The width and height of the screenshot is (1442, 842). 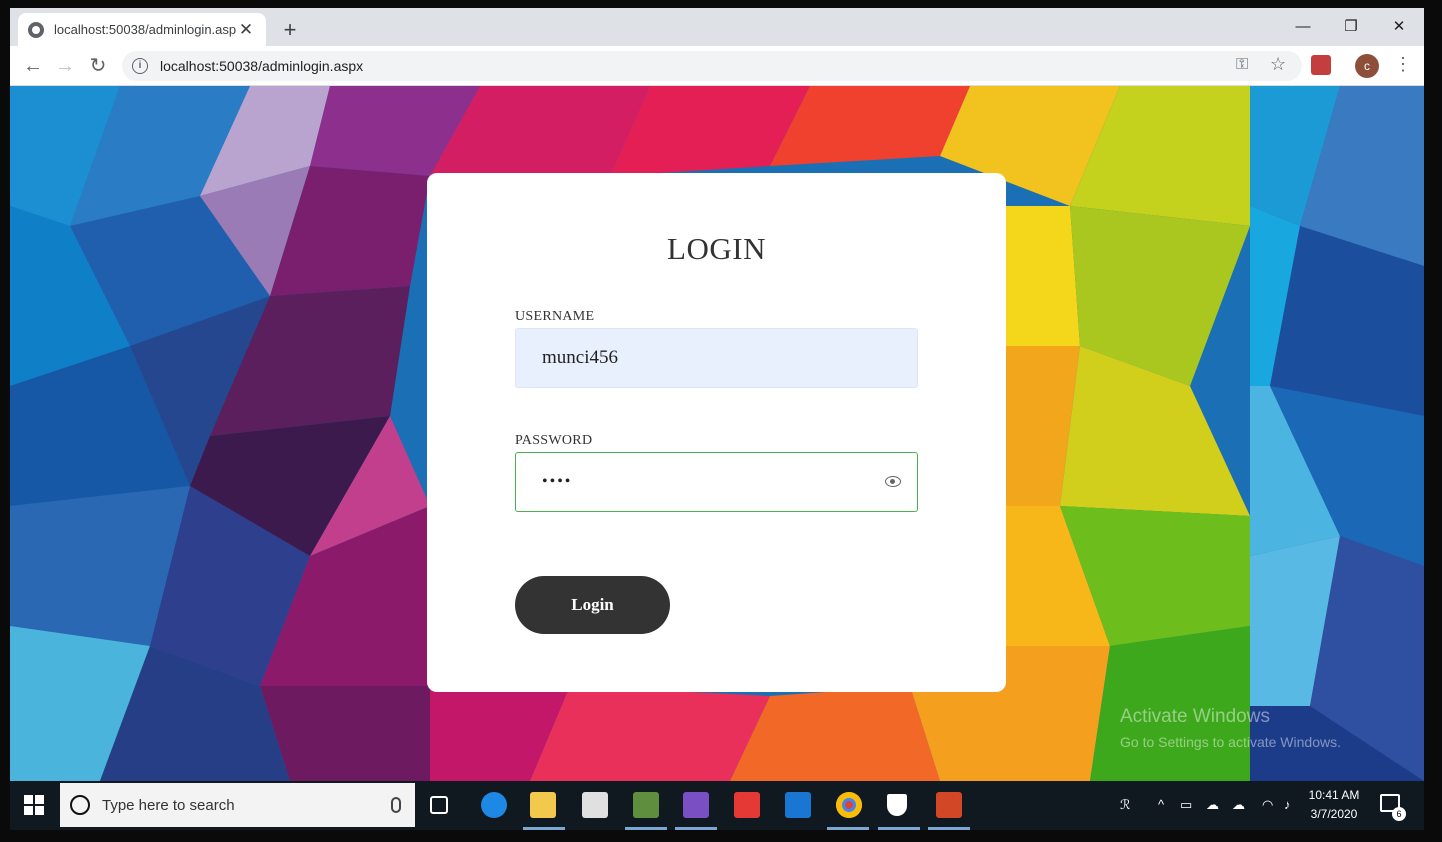 What do you see at coordinates (544, 828) in the screenshot?
I see `file-explorer-active-indicator` at bounding box center [544, 828].